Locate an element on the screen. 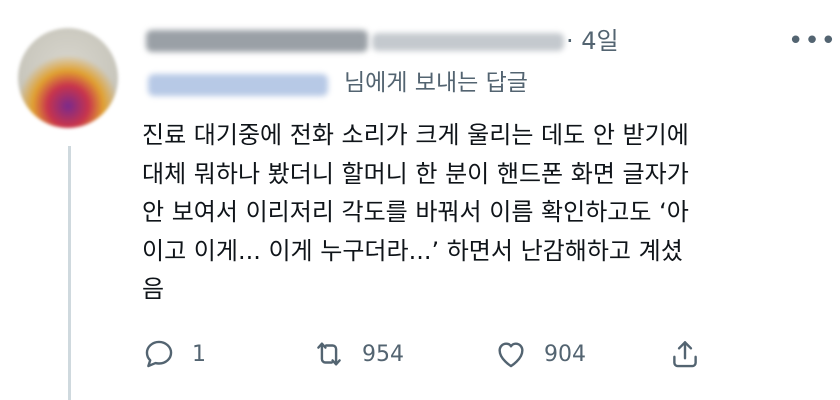  tweet-text-line: 안 보여서 이리저리 각도를 바꿔서 이름 확인하고도 ‘아 is located at coordinates (415, 212).